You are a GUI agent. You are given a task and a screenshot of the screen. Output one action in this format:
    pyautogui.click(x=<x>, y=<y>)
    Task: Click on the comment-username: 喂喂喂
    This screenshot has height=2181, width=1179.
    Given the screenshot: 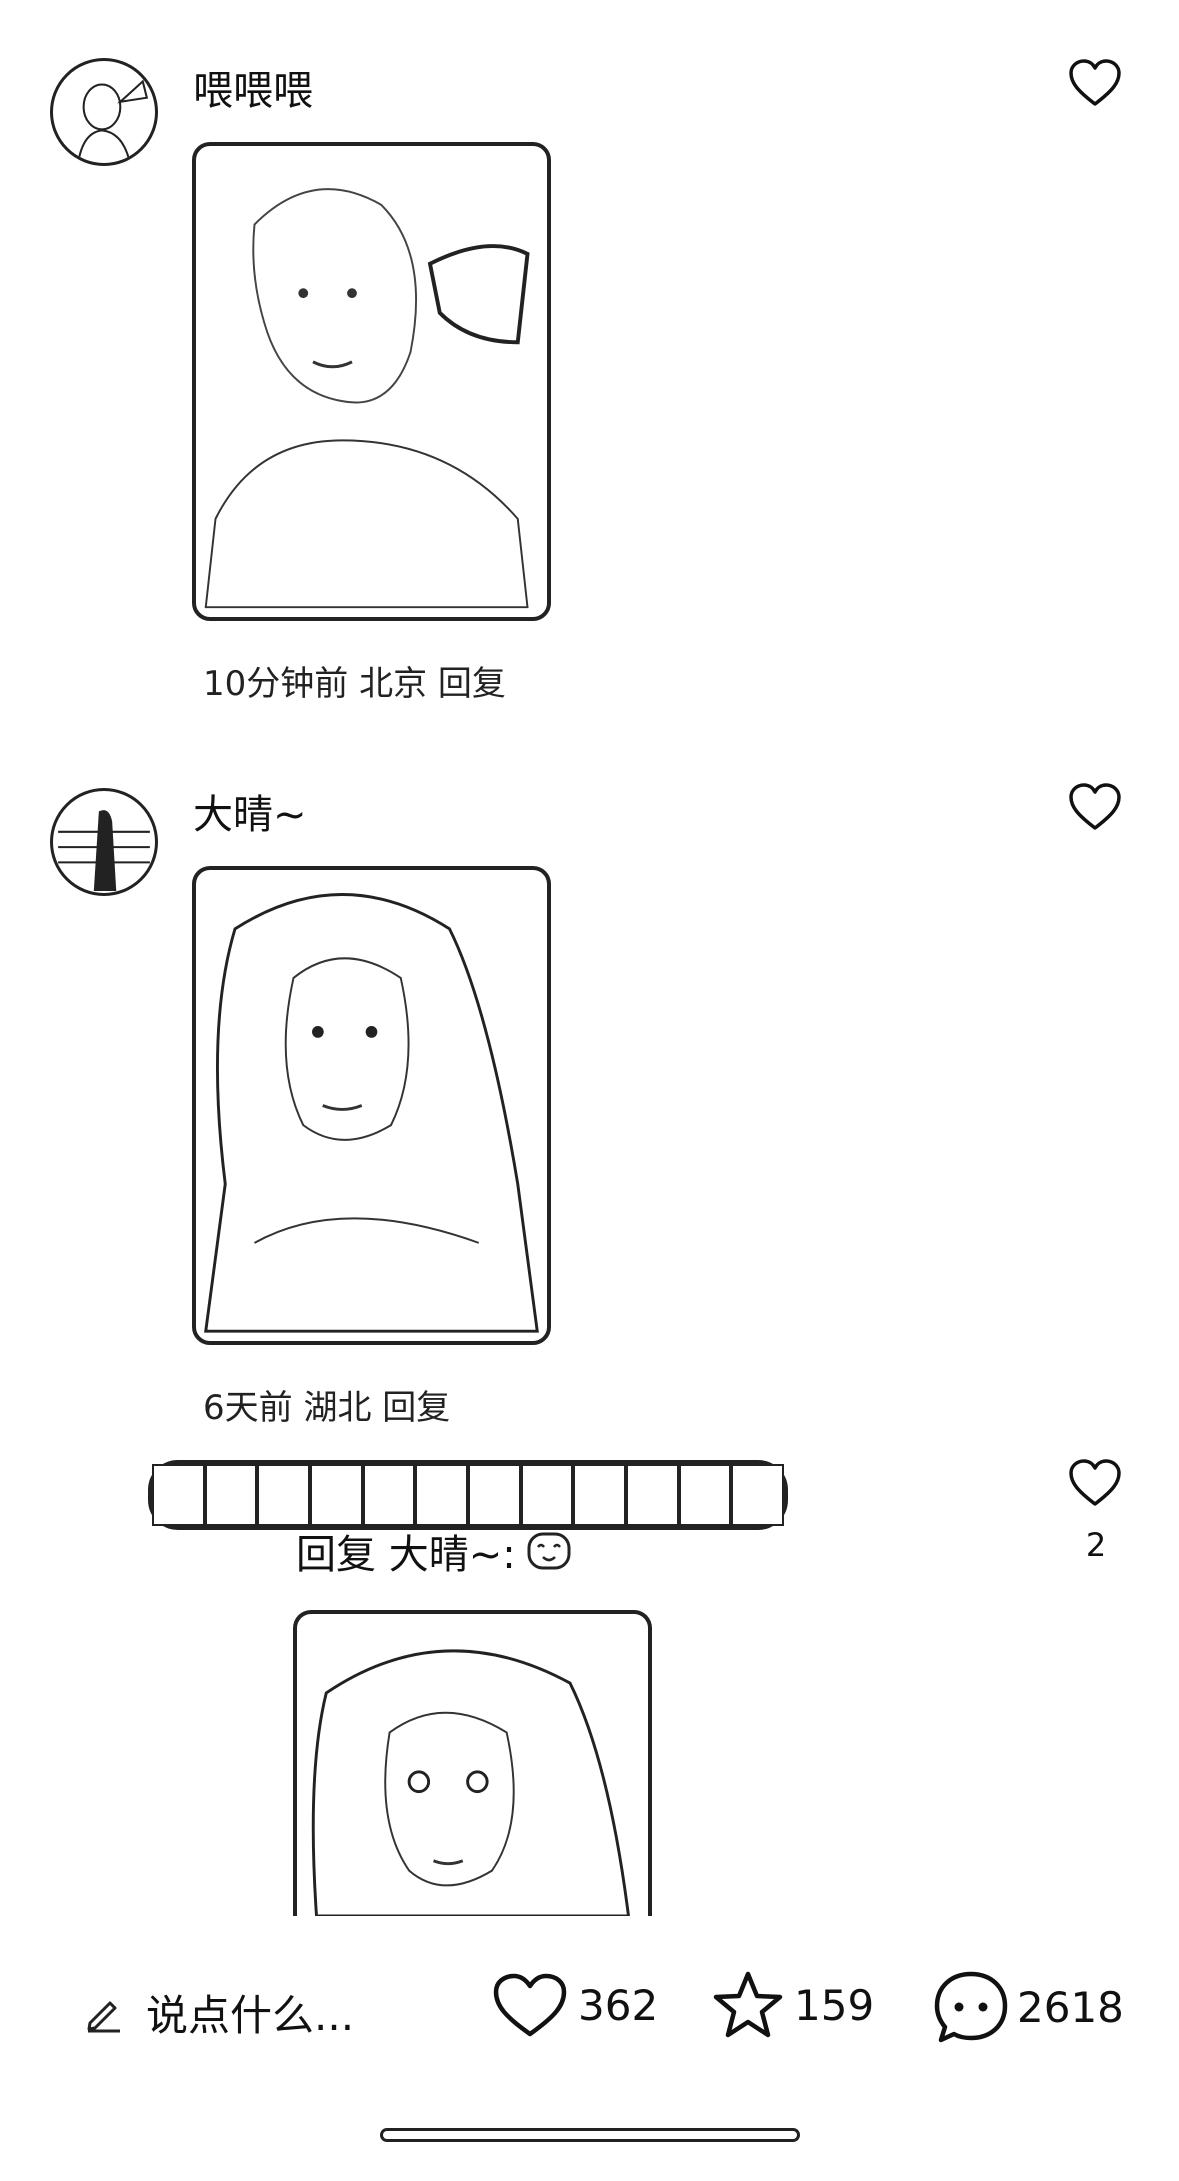 What is the action you would take?
    pyautogui.click(x=253, y=87)
    